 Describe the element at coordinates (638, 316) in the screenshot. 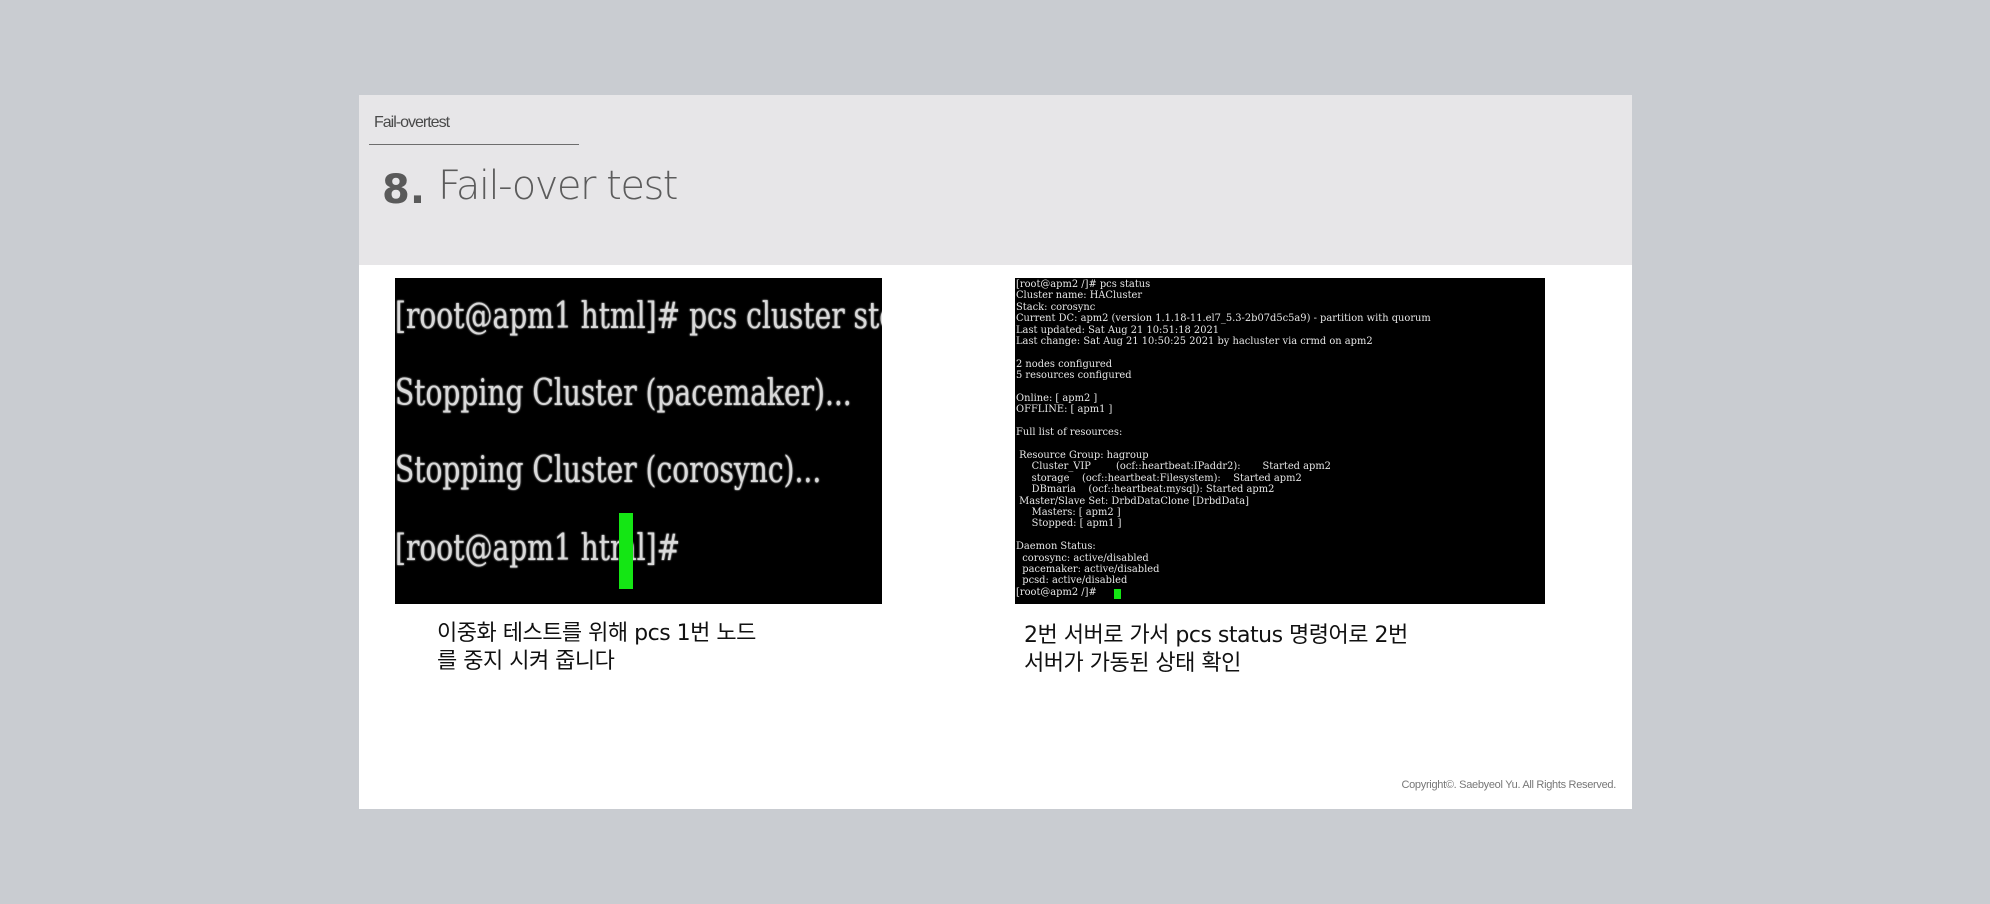

I see `terminal-line: [root@apm1 html]# pcs cluster stop` at that location.